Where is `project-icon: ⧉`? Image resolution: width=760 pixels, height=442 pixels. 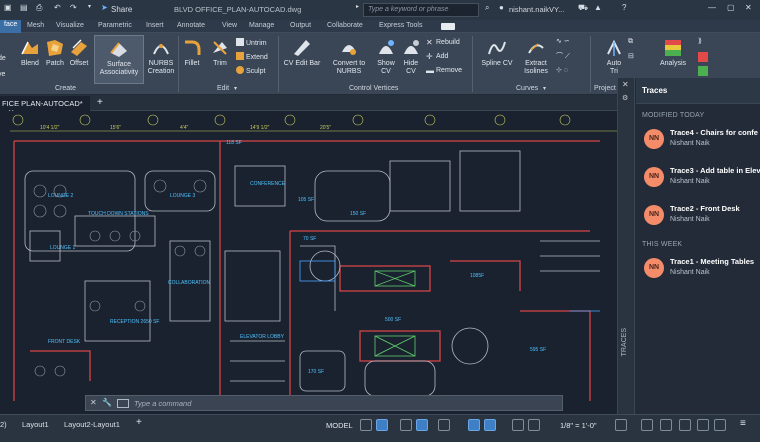 project-icon: ⧉ is located at coordinates (630, 42).